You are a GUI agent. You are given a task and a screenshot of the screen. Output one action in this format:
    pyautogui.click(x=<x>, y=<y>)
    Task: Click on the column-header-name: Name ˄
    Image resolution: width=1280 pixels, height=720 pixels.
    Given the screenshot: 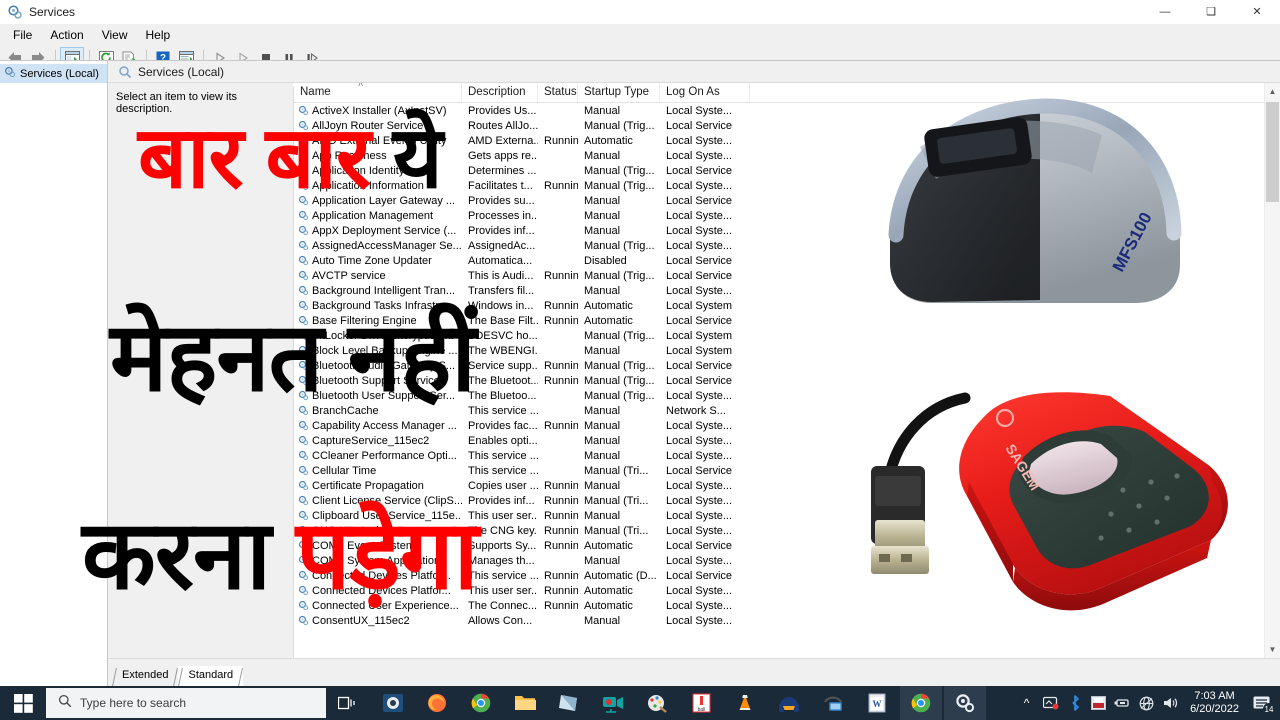 What is the action you would take?
    pyautogui.click(x=378, y=92)
    